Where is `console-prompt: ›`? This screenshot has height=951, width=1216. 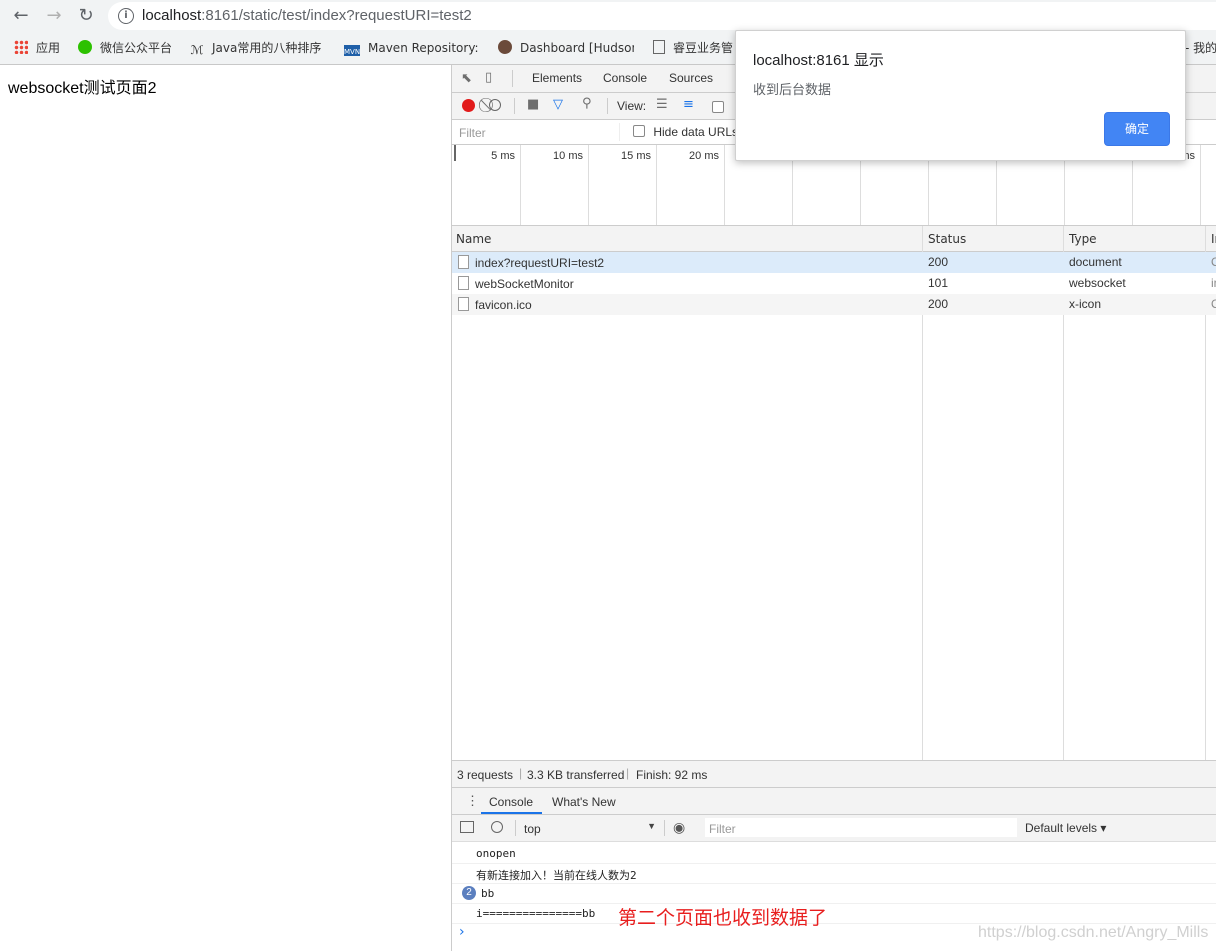 console-prompt: › is located at coordinates (462, 932).